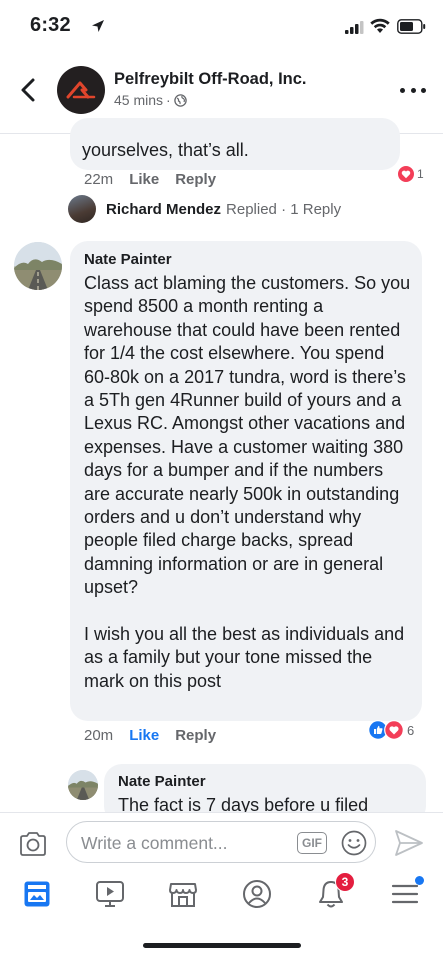  I want to click on post-time: 45 mins, so click(139, 100).